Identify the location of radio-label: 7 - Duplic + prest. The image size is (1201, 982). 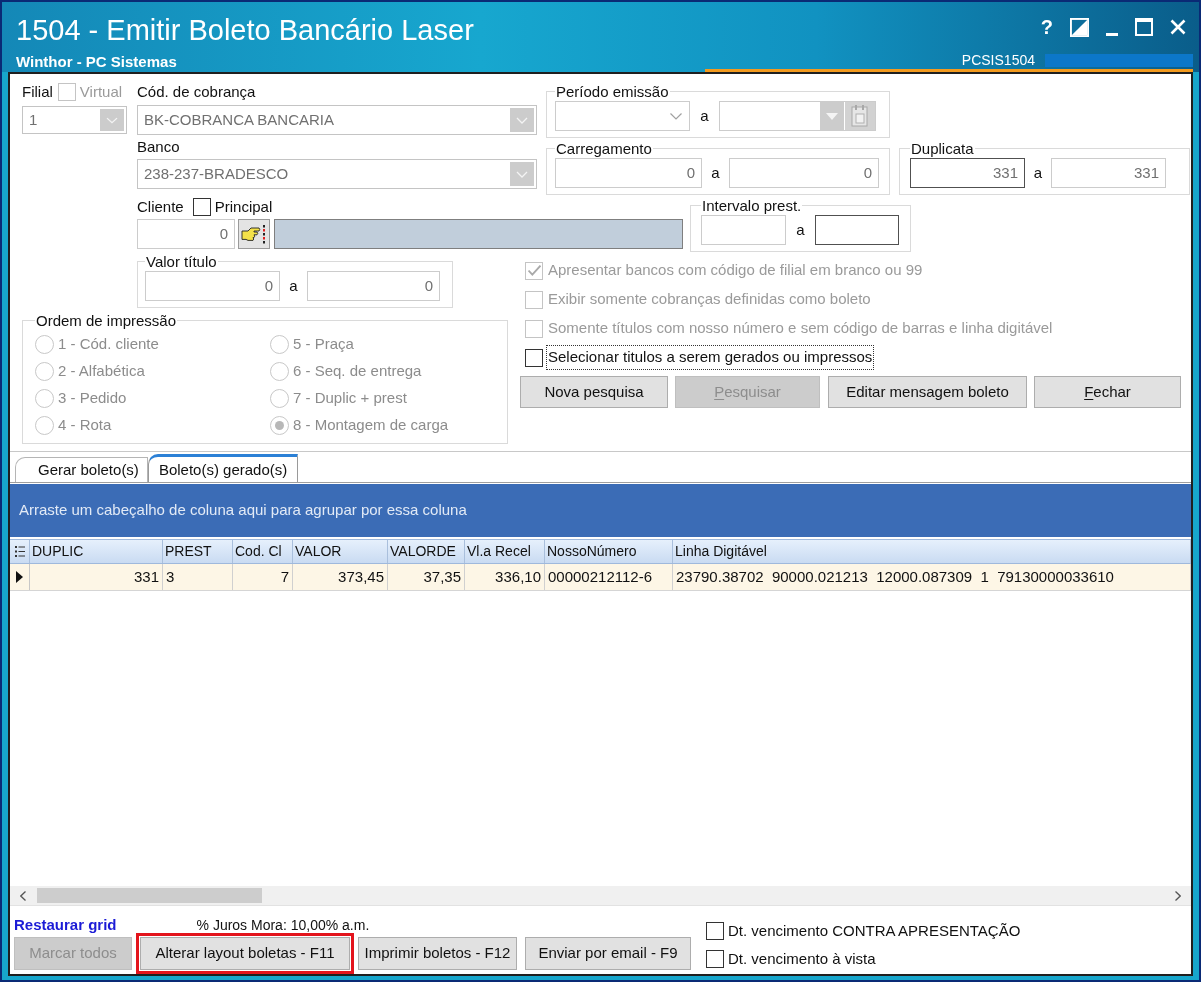
(350, 398).